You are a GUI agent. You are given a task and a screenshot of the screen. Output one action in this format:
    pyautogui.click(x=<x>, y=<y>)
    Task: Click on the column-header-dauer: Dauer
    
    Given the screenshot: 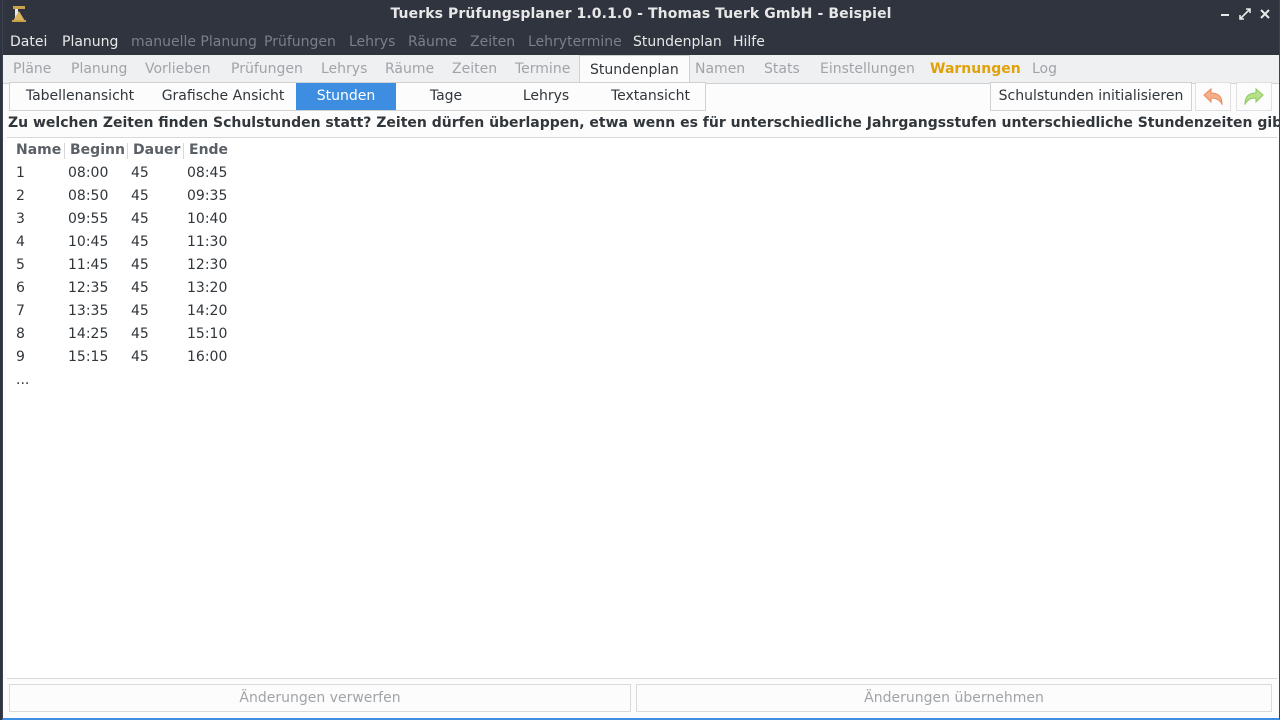 What is the action you would take?
    pyautogui.click(x=156, y=150)
    